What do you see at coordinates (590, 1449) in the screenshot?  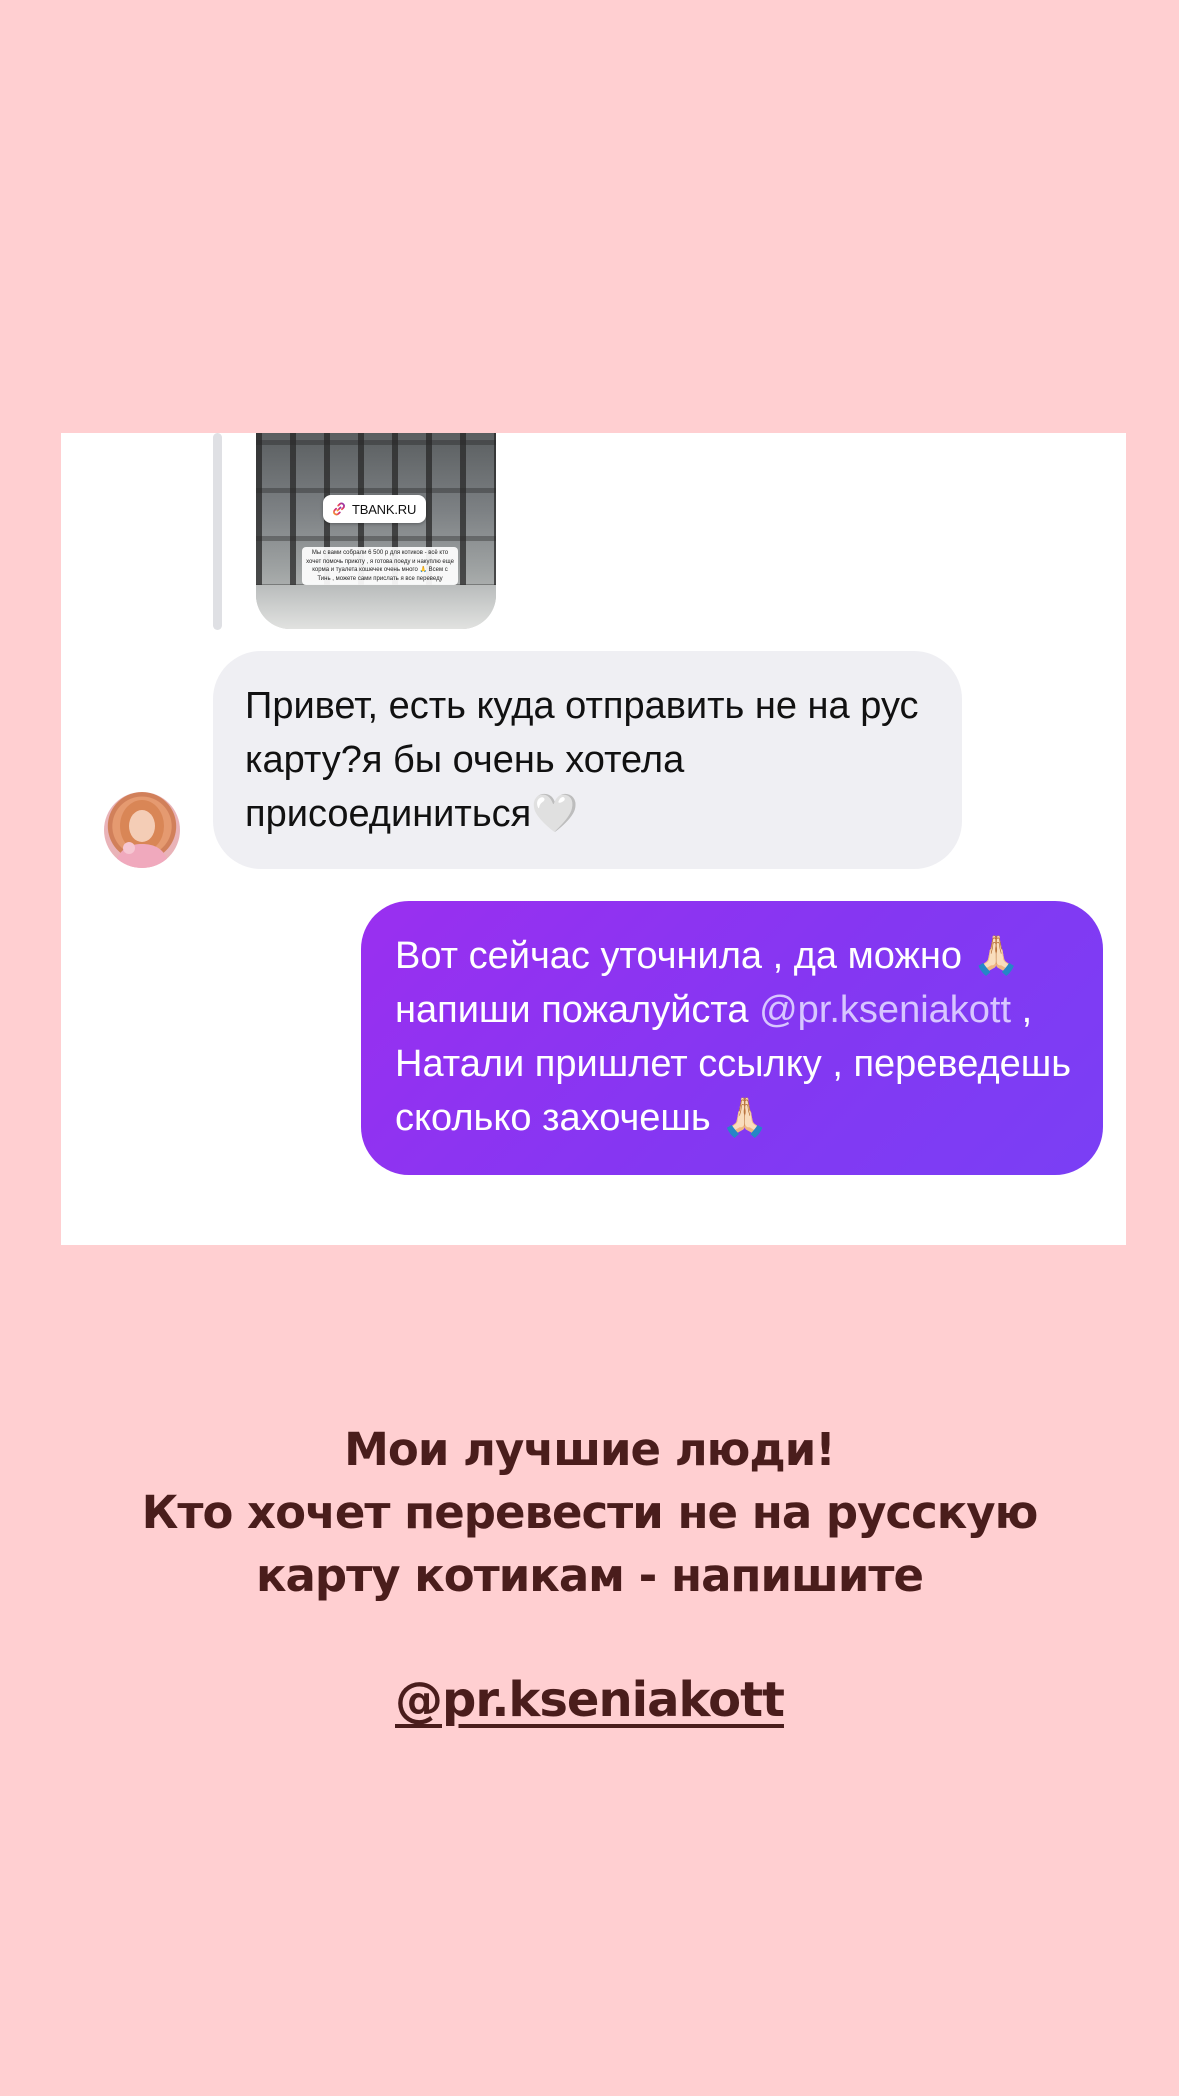 I see `headline-line-1: Мои лучшие люди!` at bounding box center [590, 1449].